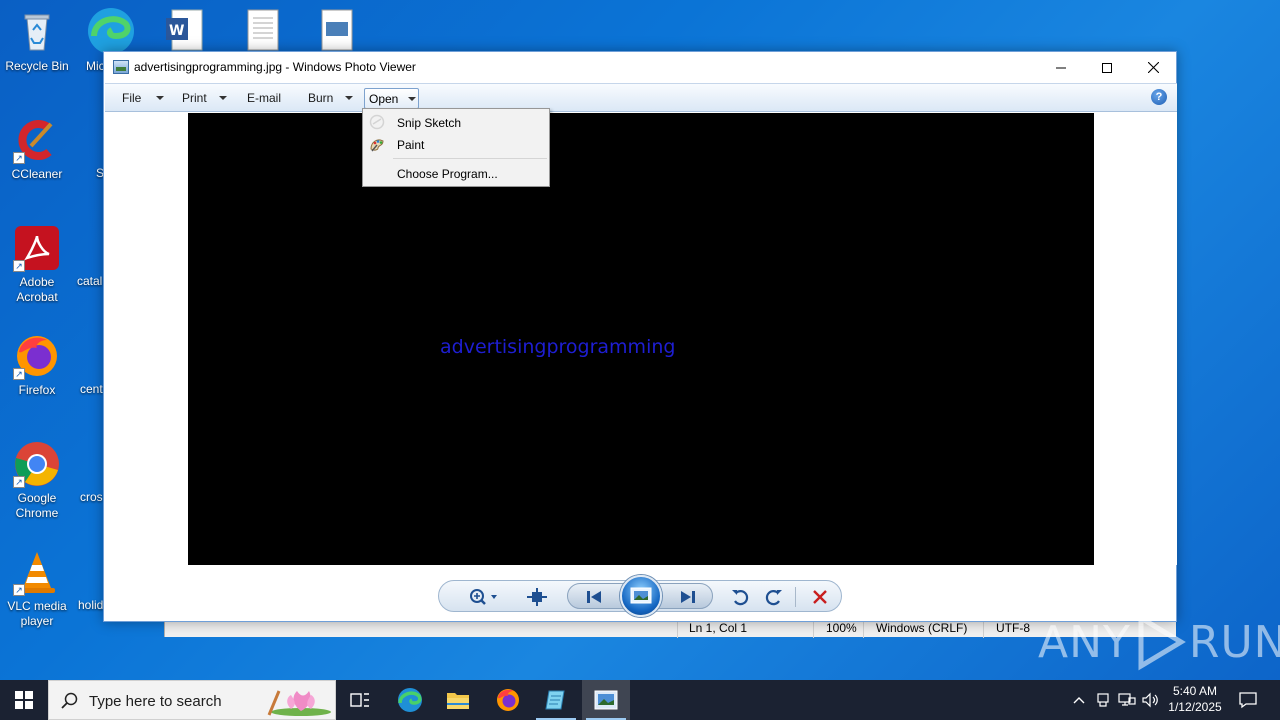  Describe the element at coordinates (1084, 642) in the screenshot. I see `watermark-text-left: ANY` at that location.